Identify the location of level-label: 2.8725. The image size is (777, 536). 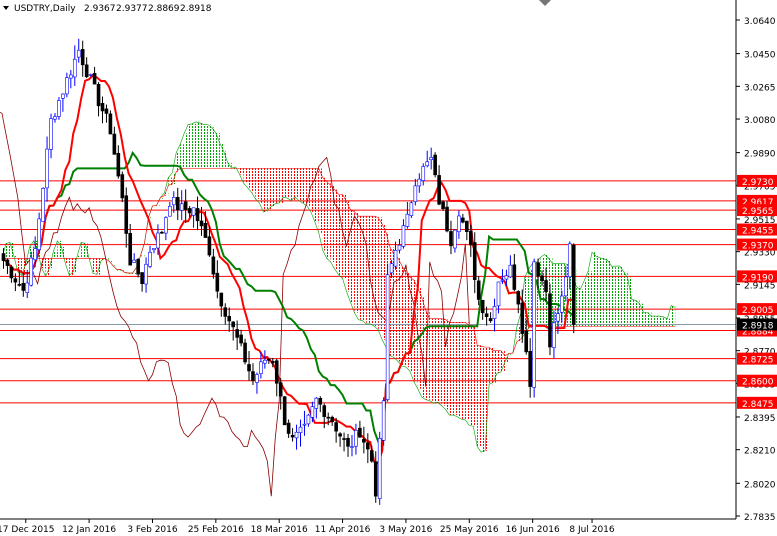
(758, 361).